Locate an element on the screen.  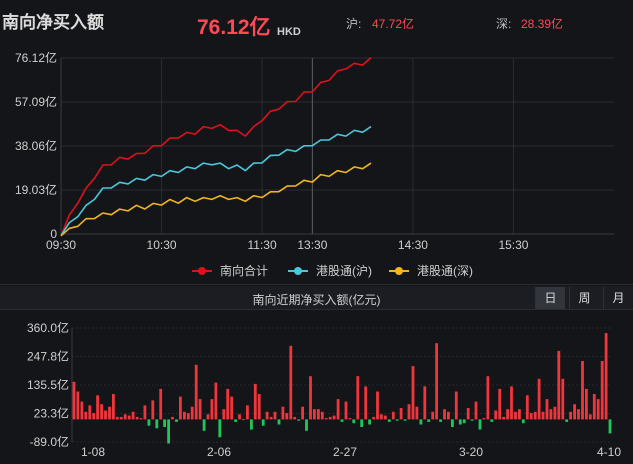
y-tick-label: 360.0亿 is located at coordinates (48, 327).